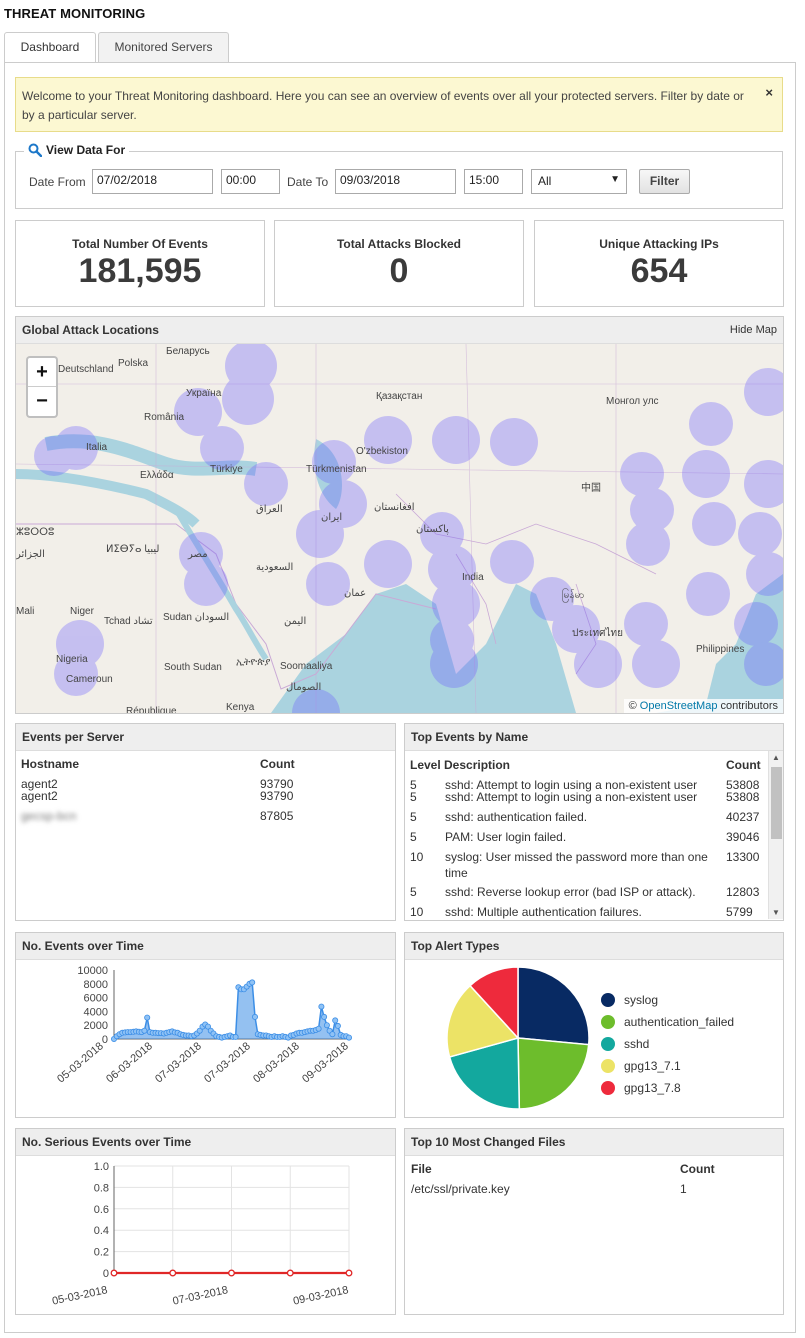 Image resolution: width=805 pixels, height=1338 pixels. What do you see at coordinates (493, 181) in the screenshot?
I see `time-to-input: 15:00` at bounding box center [493, 181].